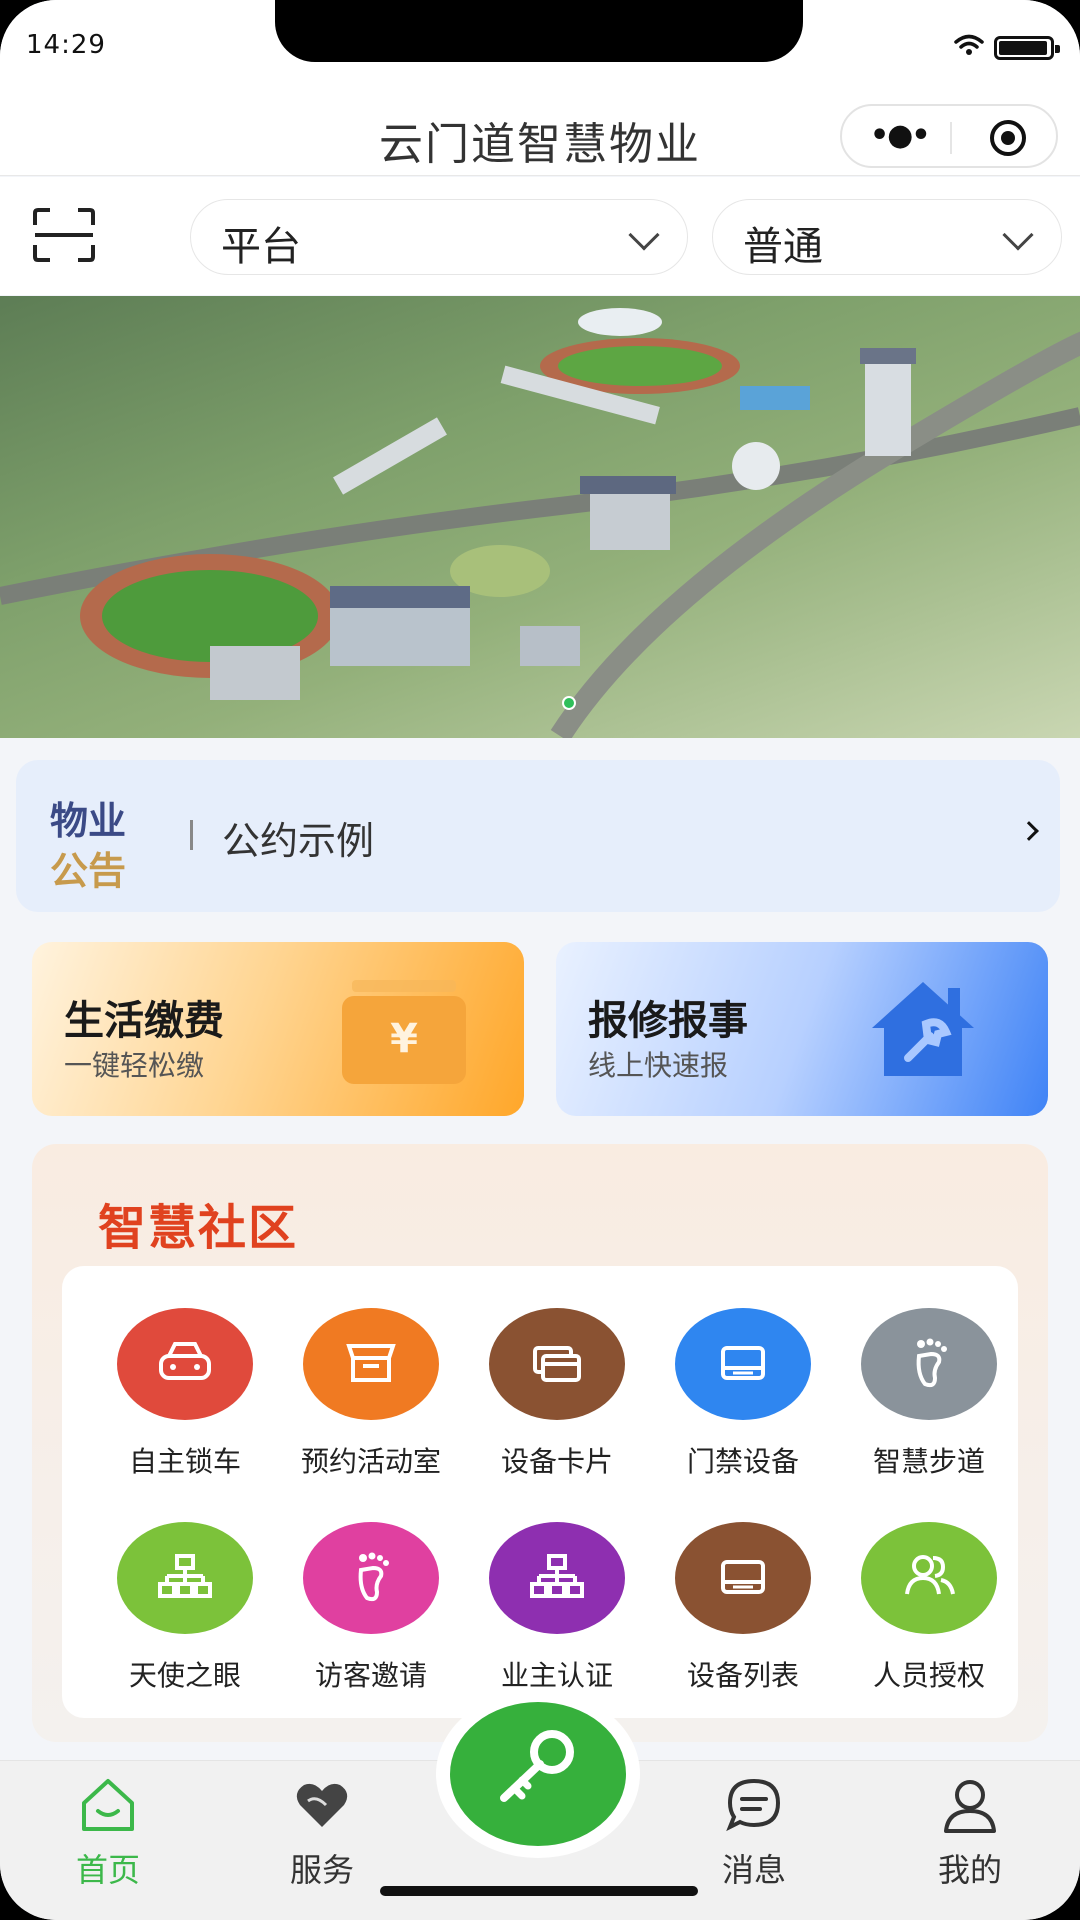 The height and width of the screenshot is (1920, 1080). I want to click on home-indicator, so click(539, 1891).